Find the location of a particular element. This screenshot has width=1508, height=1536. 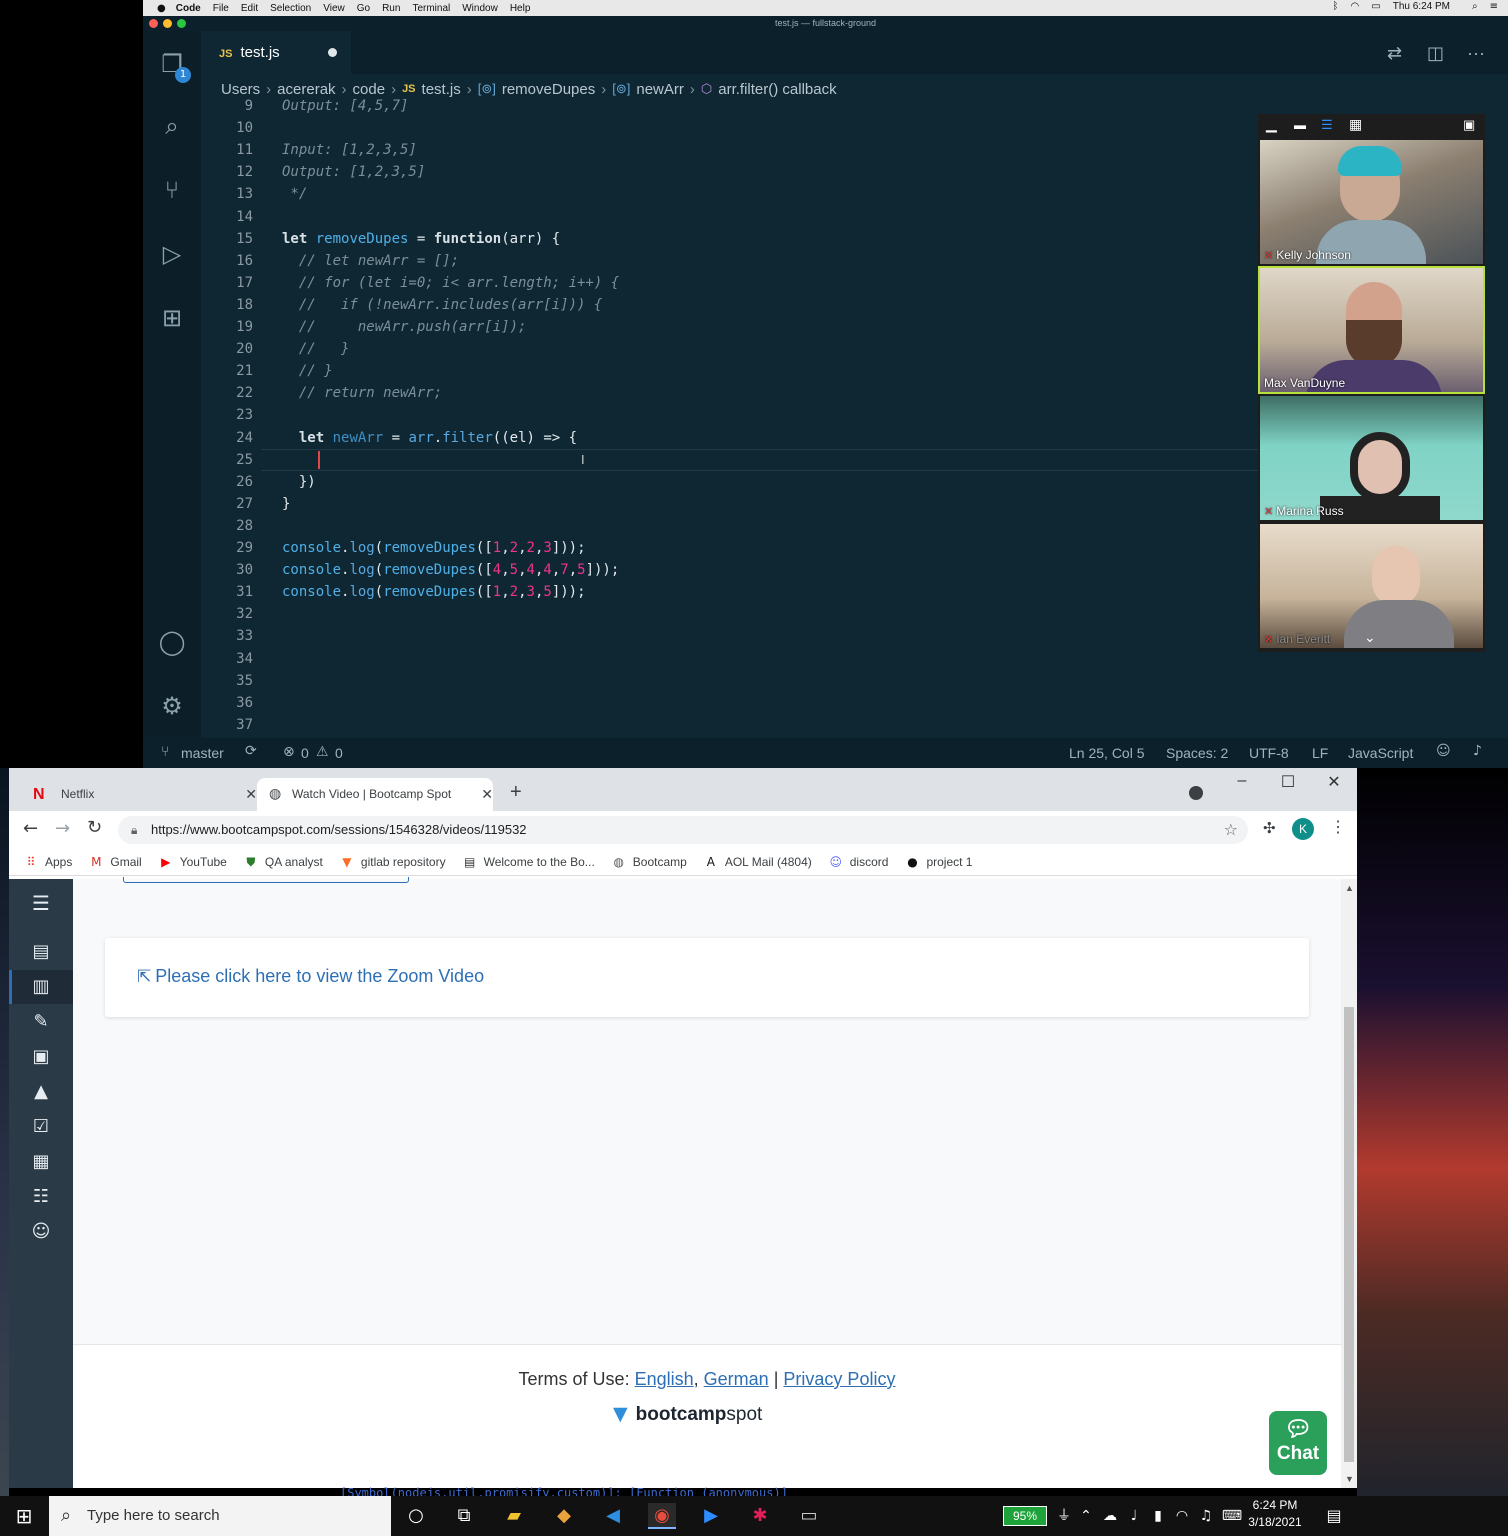

code-line: */ is located at coordinates (294, 194).